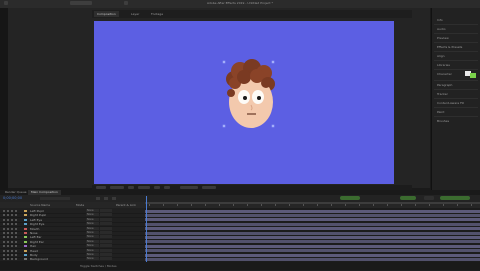 This screenshot has width=480, height=271. What do you see at coordinates (37, 224) in the screenshot?
I see `layer-name: Right Eye` at bounding box center [37, 224].